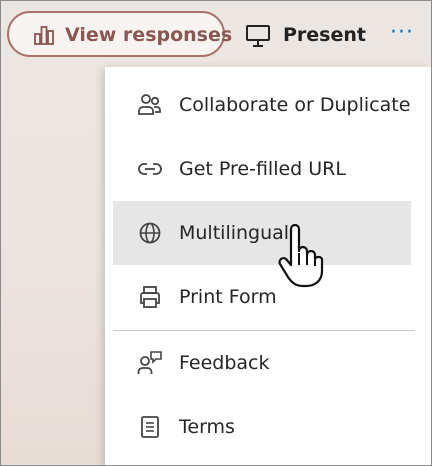 The image size is (432, 466). What do you see at coordinates (149, 35) in the screenshot?
I see `view-responses-label: View responses` at bounding box center [149, 35].